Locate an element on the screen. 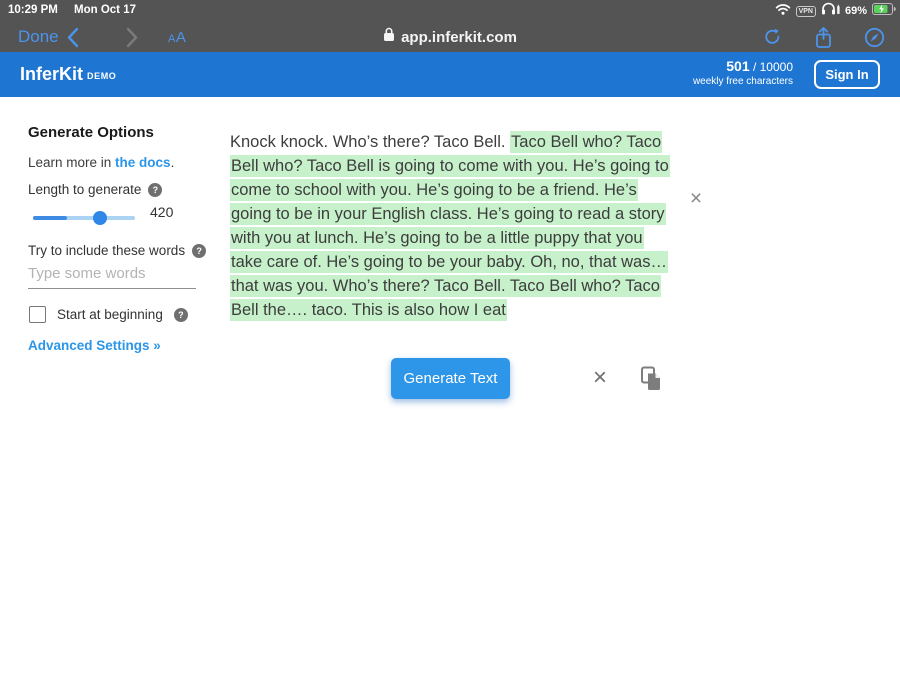  slider-track is located at coordinates (84, 218).